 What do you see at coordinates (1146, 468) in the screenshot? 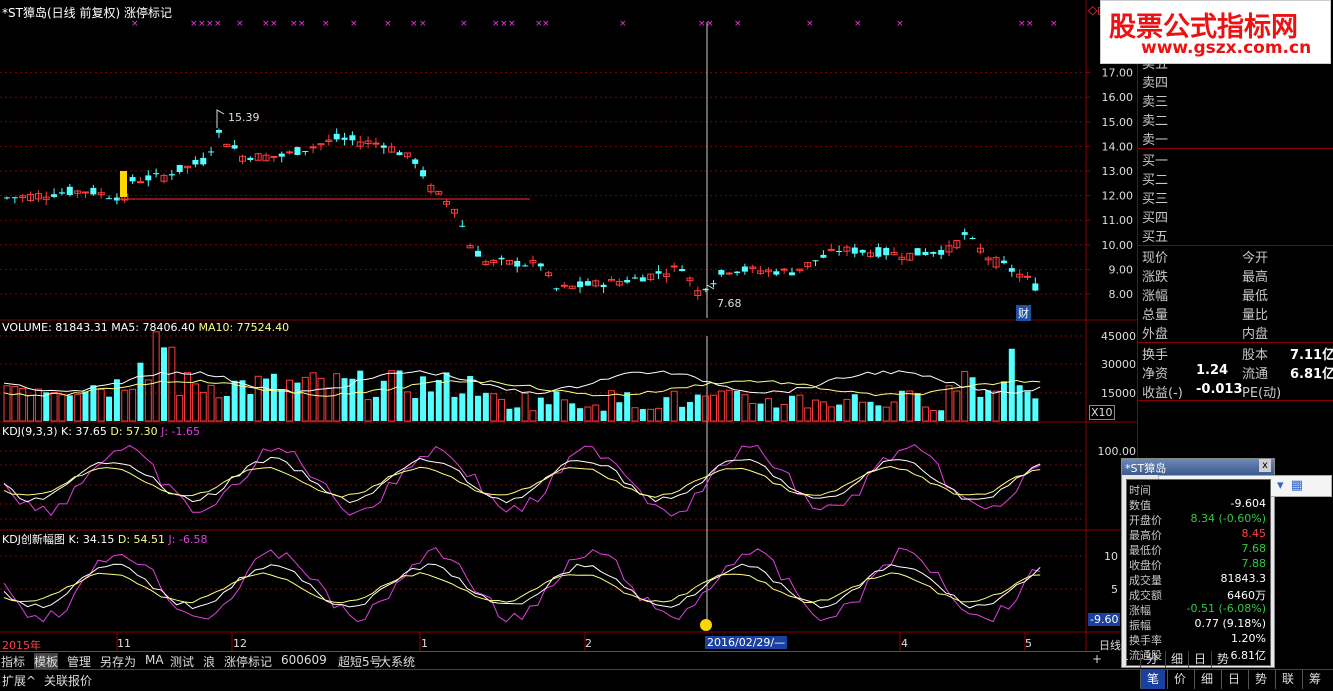
I see `tooltip-title: *ST獐岛` at bounding box center [1146, 468].